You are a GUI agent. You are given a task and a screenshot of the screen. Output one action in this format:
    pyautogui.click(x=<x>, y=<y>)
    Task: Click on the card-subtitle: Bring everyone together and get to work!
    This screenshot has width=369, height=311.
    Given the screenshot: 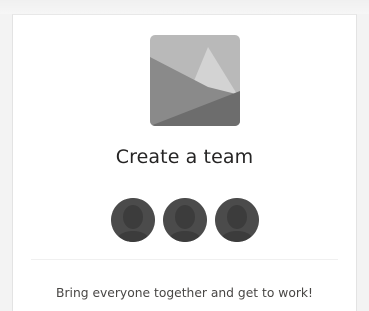 What is the action you would take?
    pyautogui.click(x=184, y=293)
    